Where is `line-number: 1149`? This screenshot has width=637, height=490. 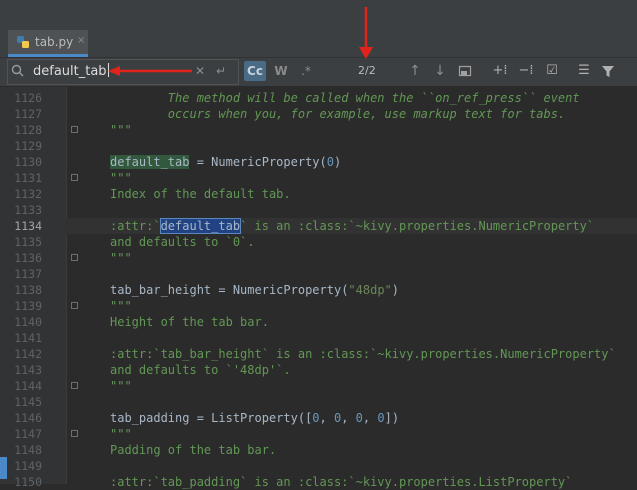 line-number: 1149 is located at coordinates (28, 466).